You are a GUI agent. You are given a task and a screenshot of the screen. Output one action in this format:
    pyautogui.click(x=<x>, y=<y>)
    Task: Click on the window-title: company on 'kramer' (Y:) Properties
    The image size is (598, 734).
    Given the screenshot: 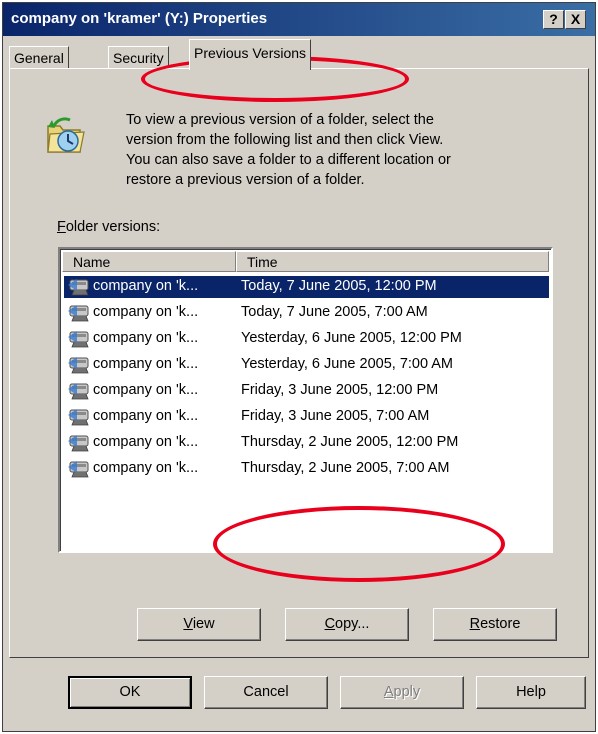 What is the action you would take?
    pyautogui.click(x=139, y=18)
    